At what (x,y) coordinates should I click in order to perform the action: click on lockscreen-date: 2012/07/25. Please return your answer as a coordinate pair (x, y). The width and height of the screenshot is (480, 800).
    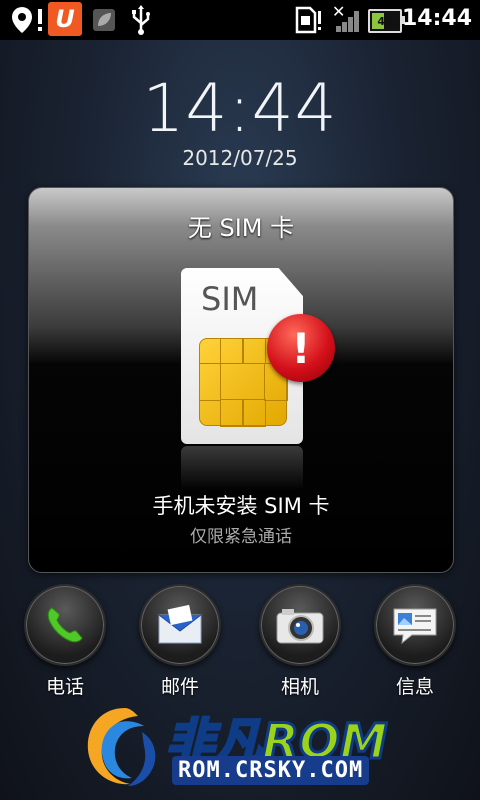
    Looking at the image, I should click on (240, 158).